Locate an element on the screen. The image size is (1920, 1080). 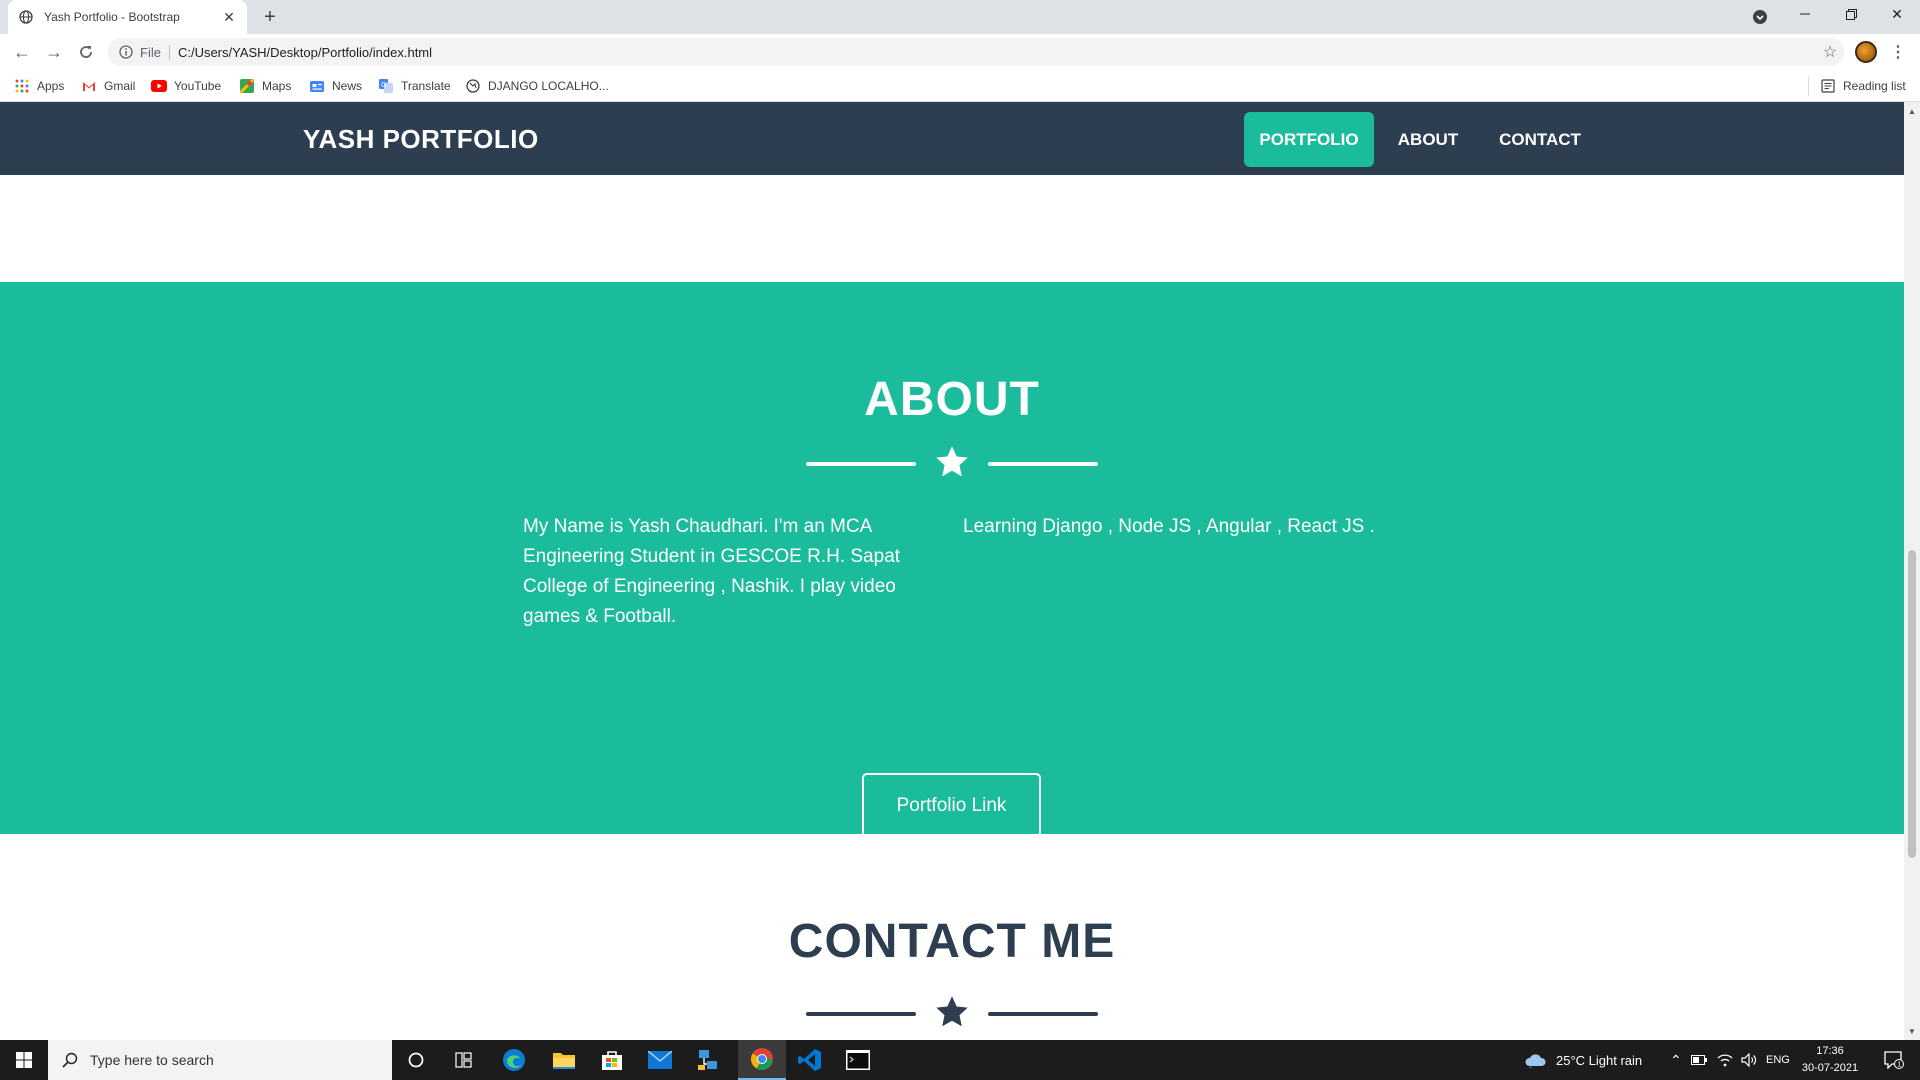
bookmark-gmail: Gmail is located at coordinates (108, 86).